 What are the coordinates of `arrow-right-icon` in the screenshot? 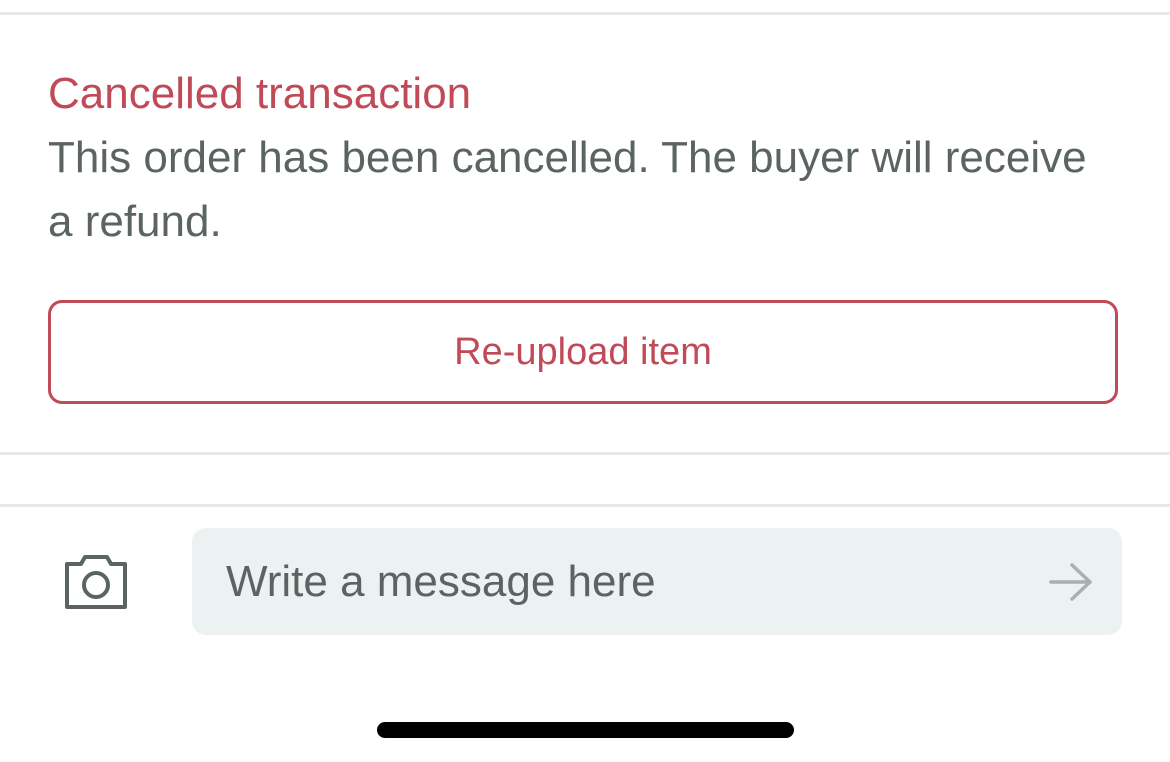 It's located at (1070, 582).